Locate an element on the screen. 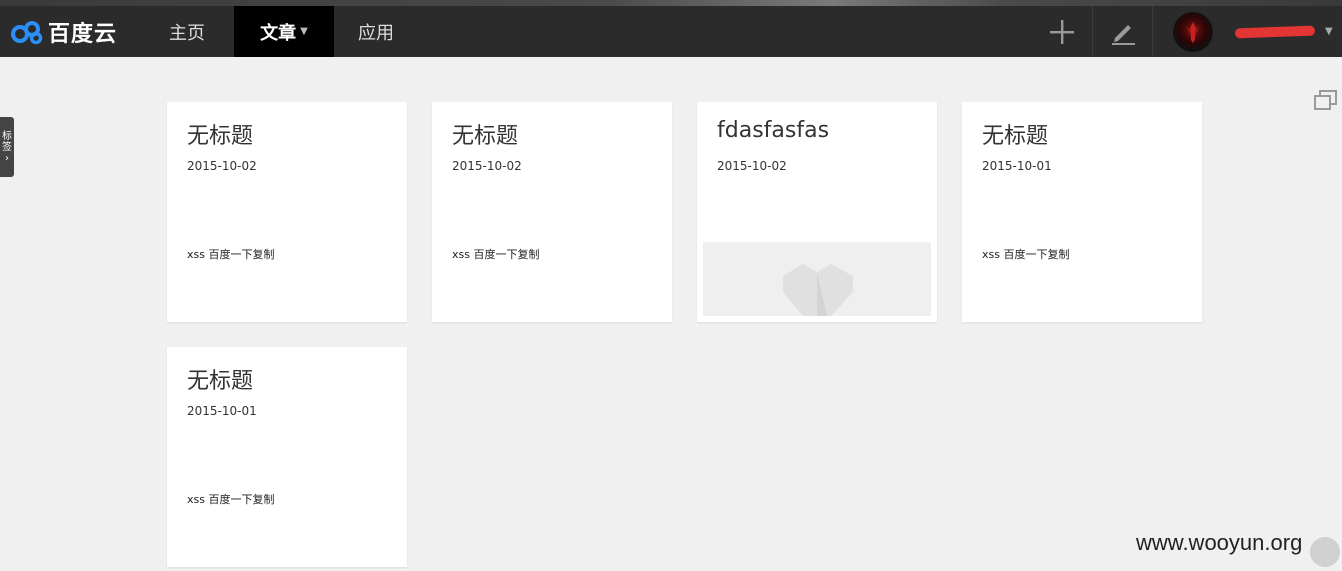 Image resolution: width=1342 pixels, height=571 pixels. redaction-mark is located at coordinates (1275, 31).